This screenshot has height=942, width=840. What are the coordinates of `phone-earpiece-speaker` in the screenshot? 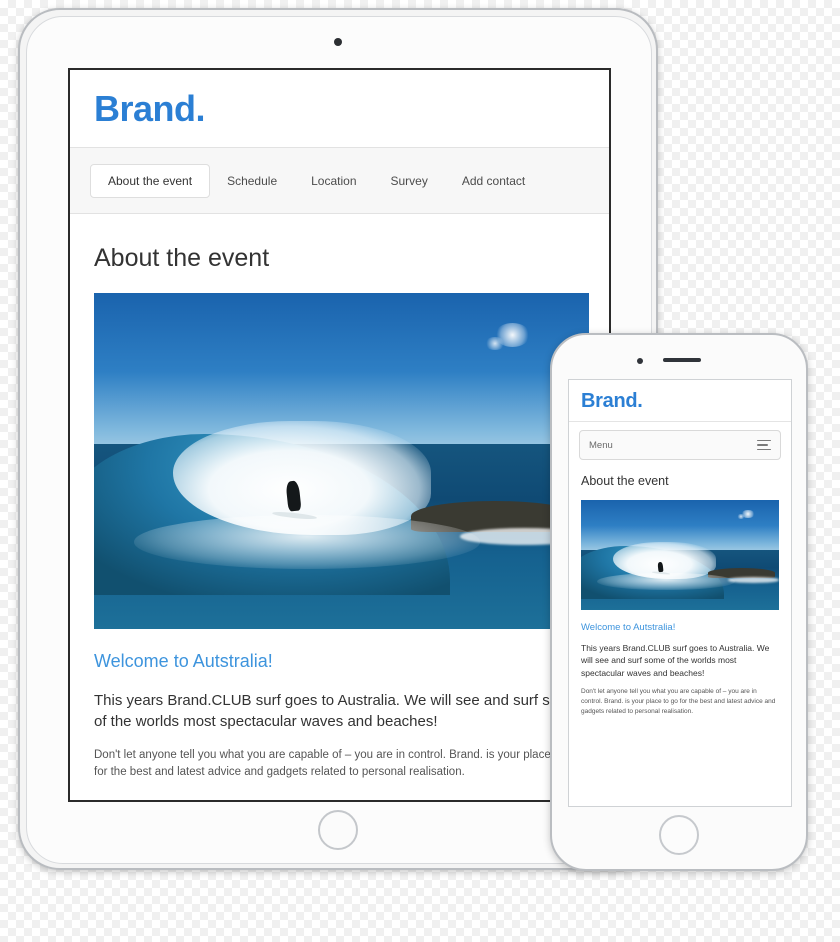 It's located at (682, 360).